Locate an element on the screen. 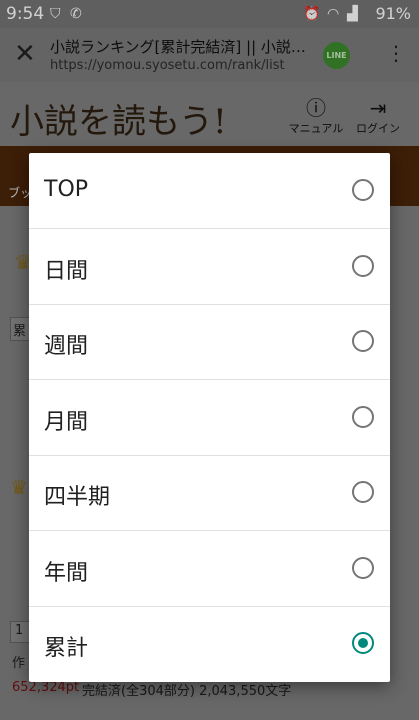 Image resolution: width=419 pixels, height=720 pixels. option-3: 月間 is located at coordinates (209, 418).